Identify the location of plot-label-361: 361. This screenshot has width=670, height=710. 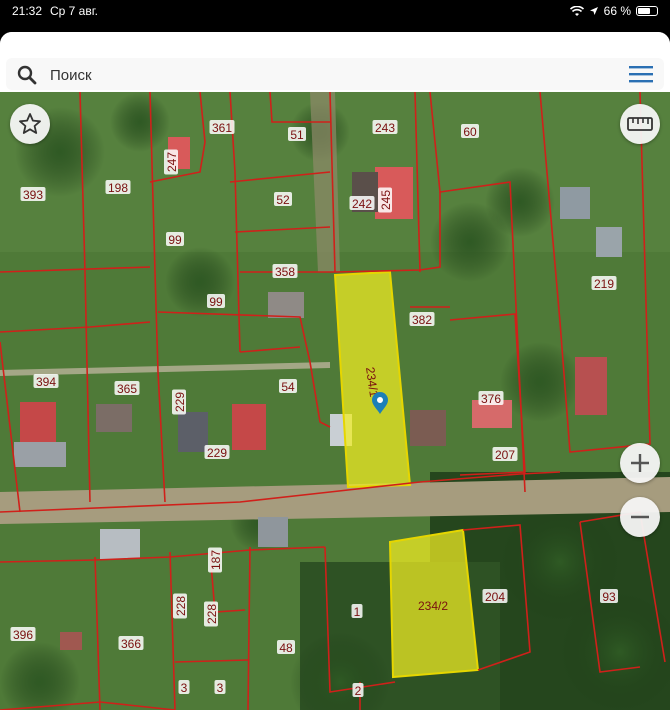
(222, 127).